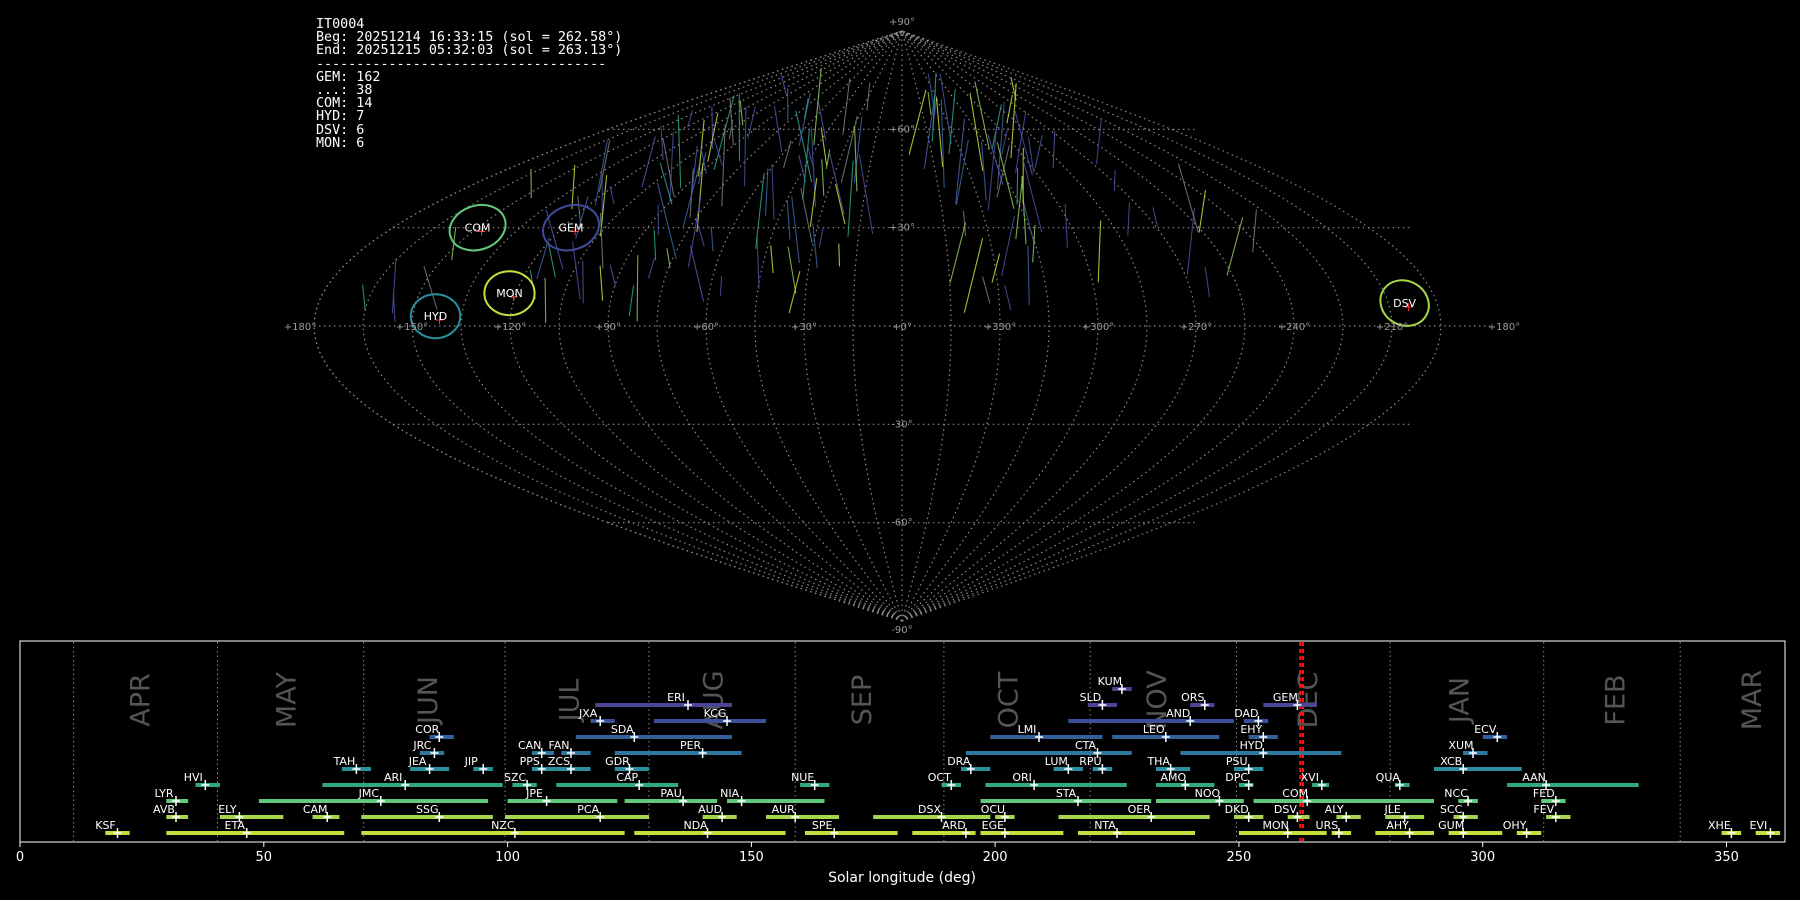 The height and width of the screenshot is (900, 1800). What do you see at coordinates (1719, 825) in the screenshot?
I see `shower-label: XHE` at bounding box center [1719, 825].